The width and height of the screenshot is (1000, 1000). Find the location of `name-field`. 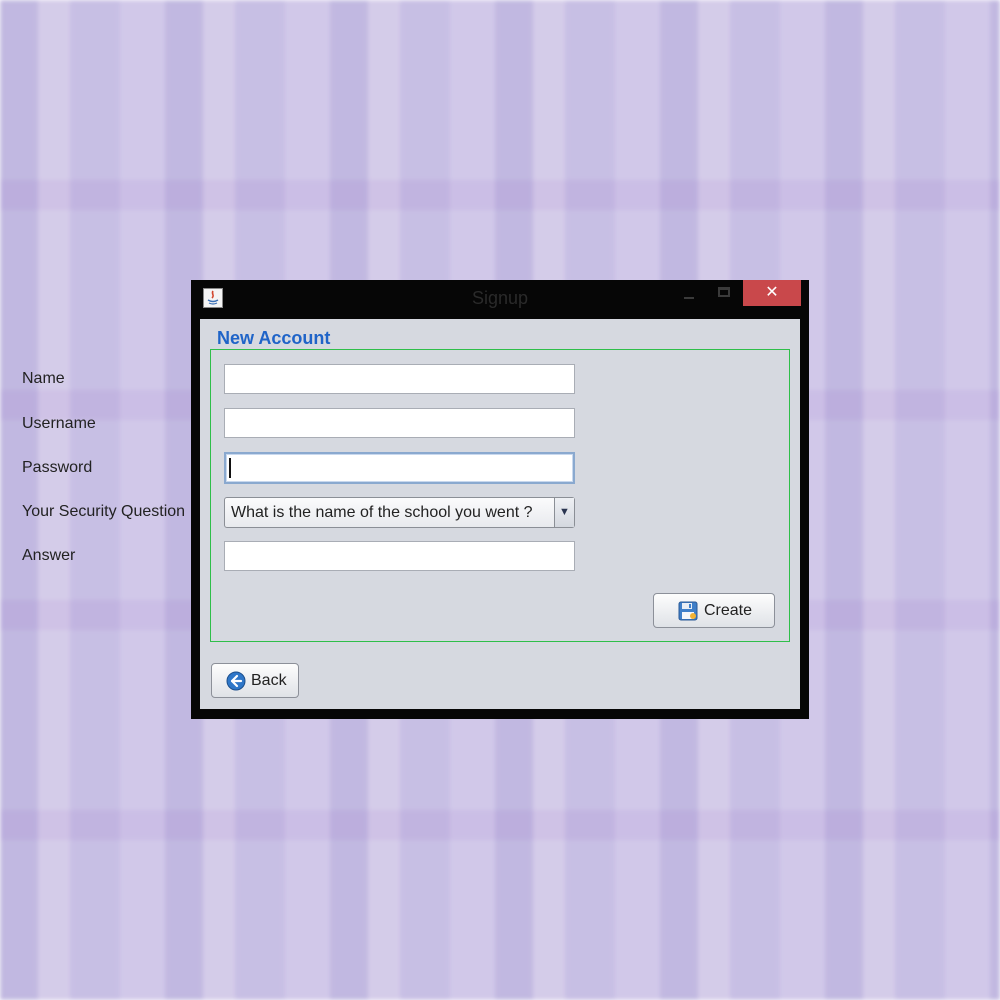

name-field is located at coordinates (399, 379).